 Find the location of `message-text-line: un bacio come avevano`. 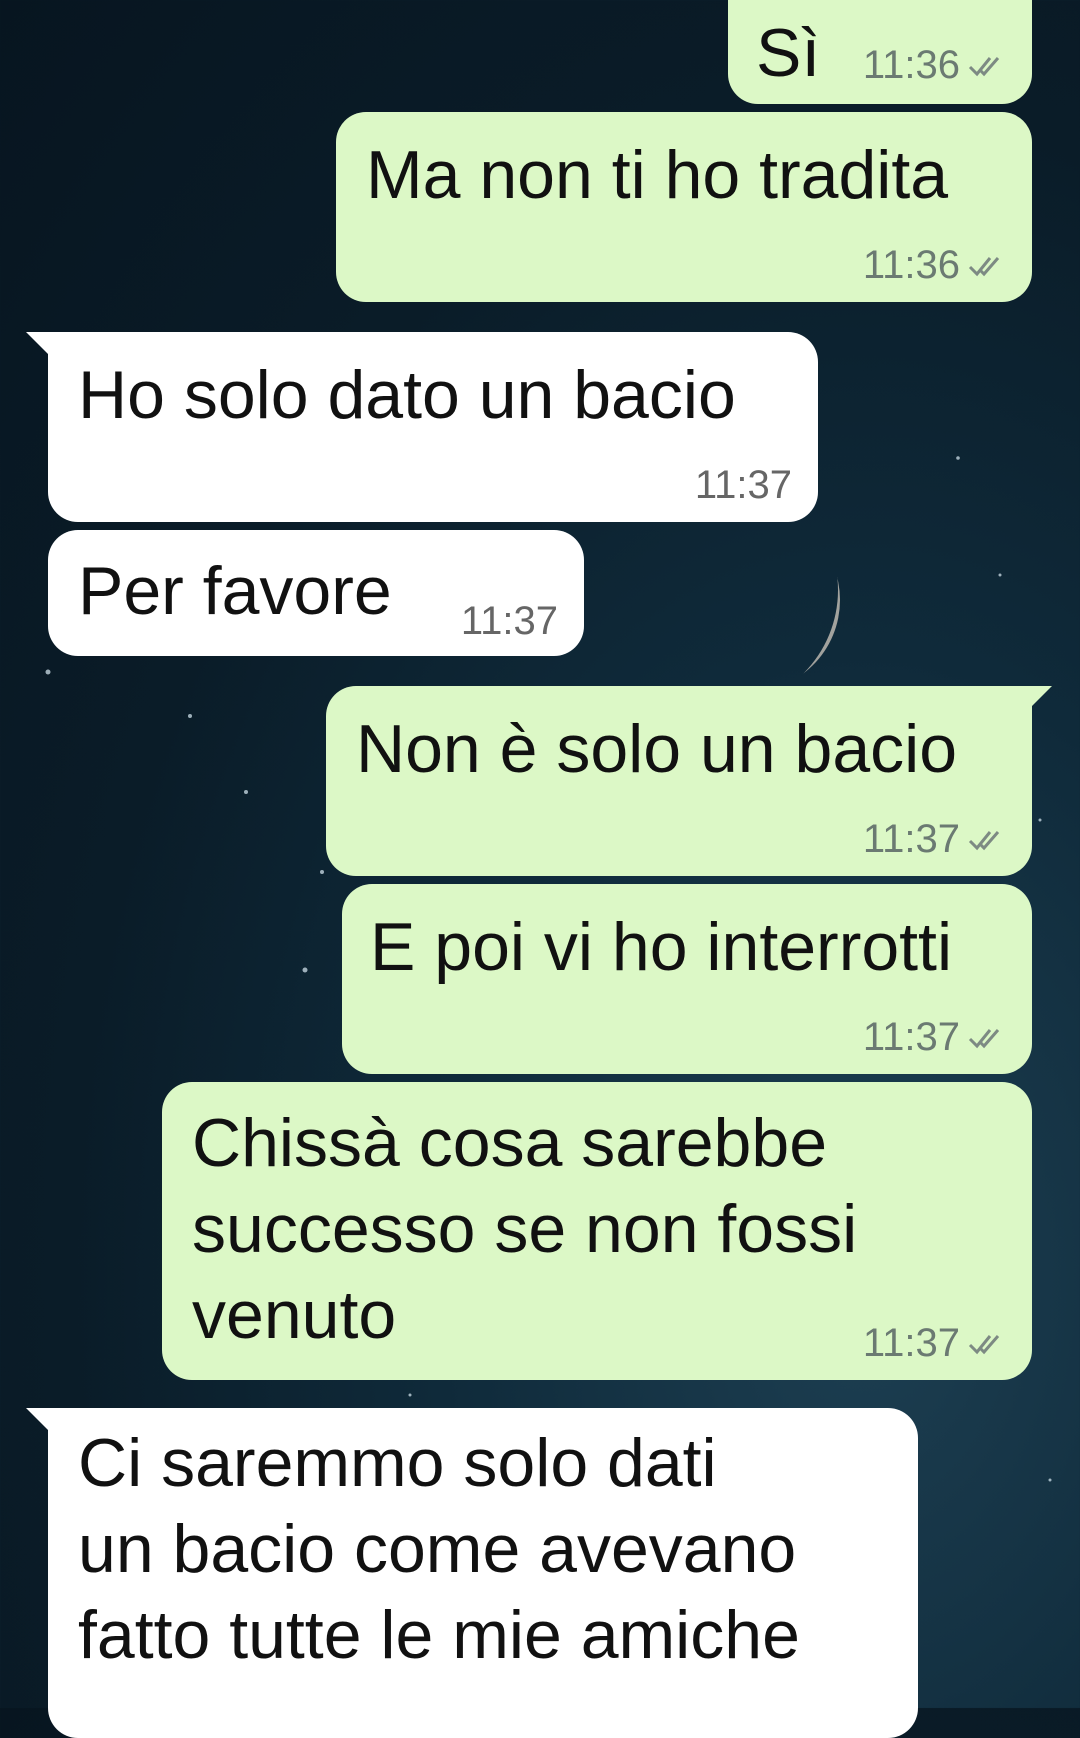

message-text-line: un bacio come avevano is located at coordinates (437, 1549).